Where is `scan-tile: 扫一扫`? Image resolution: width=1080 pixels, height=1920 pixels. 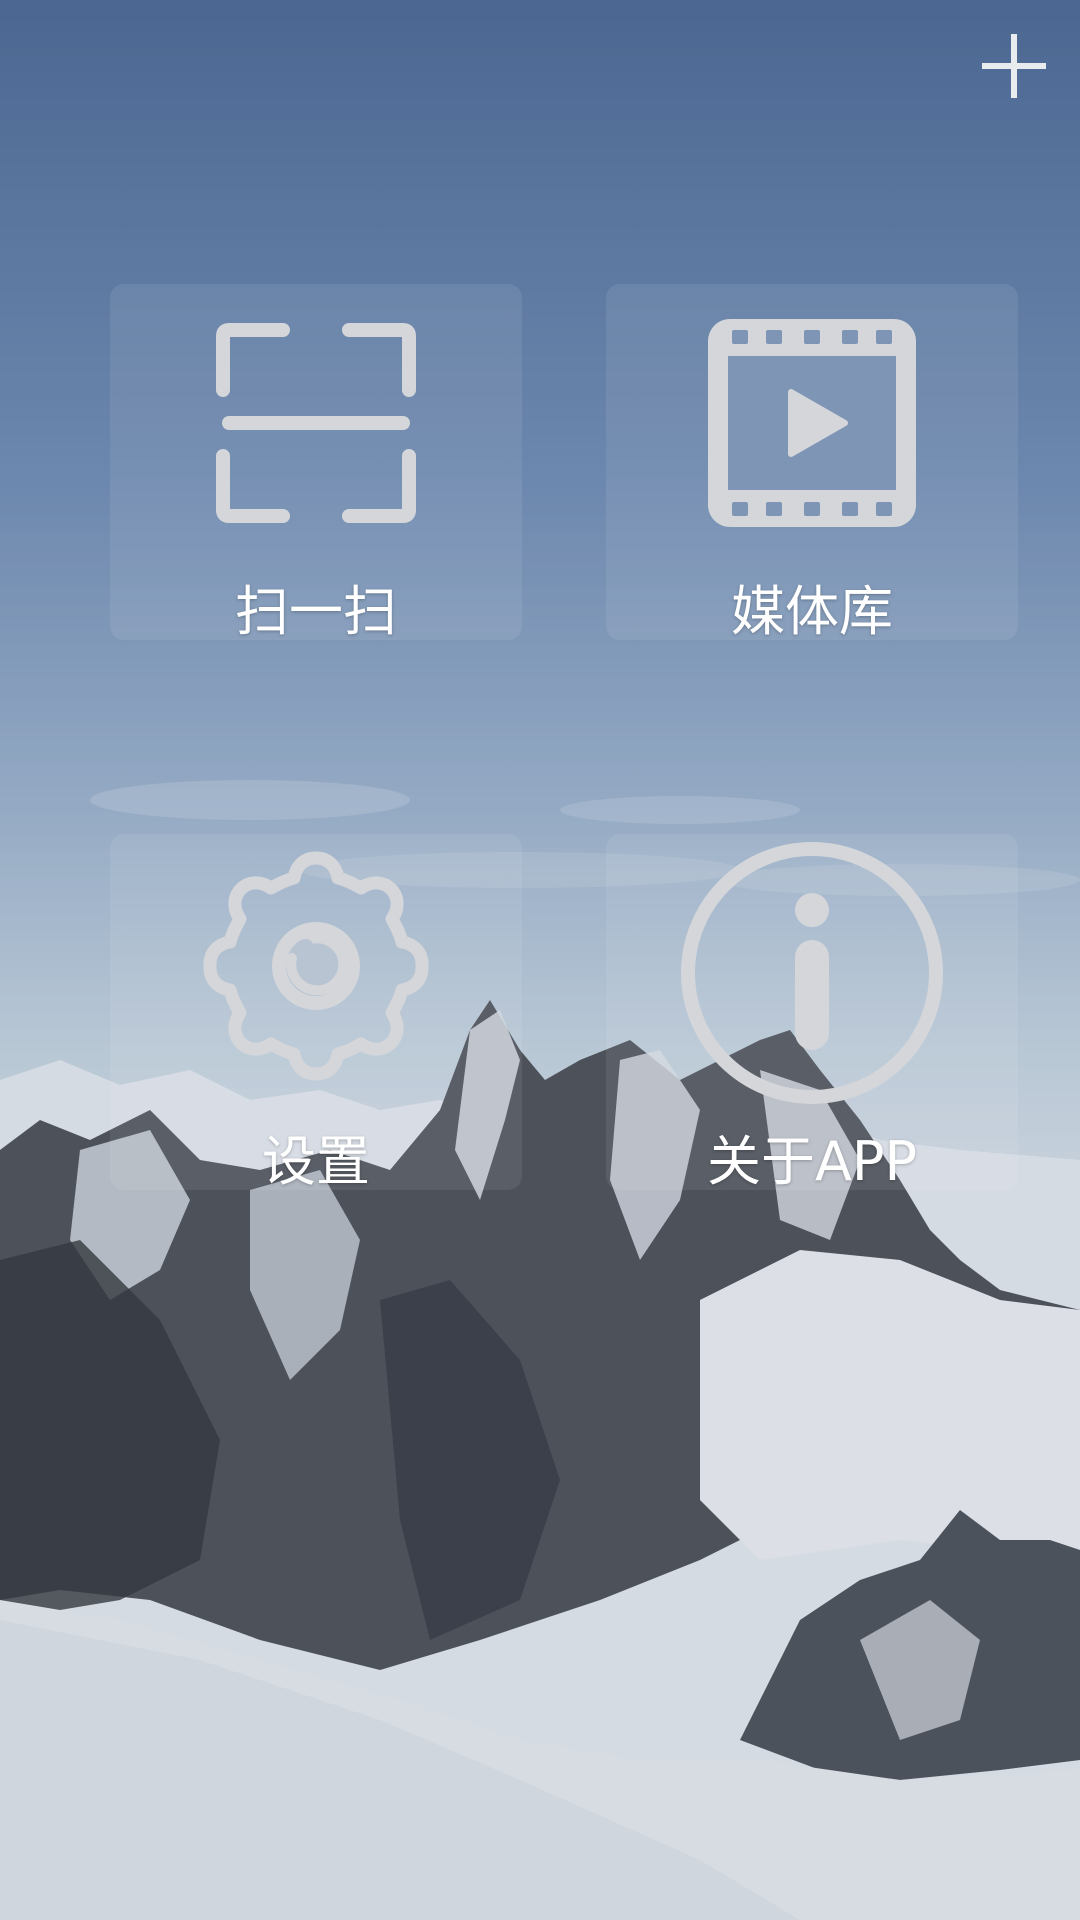
scan-tile: 扫一扫 is located at coordinates (316, 463).